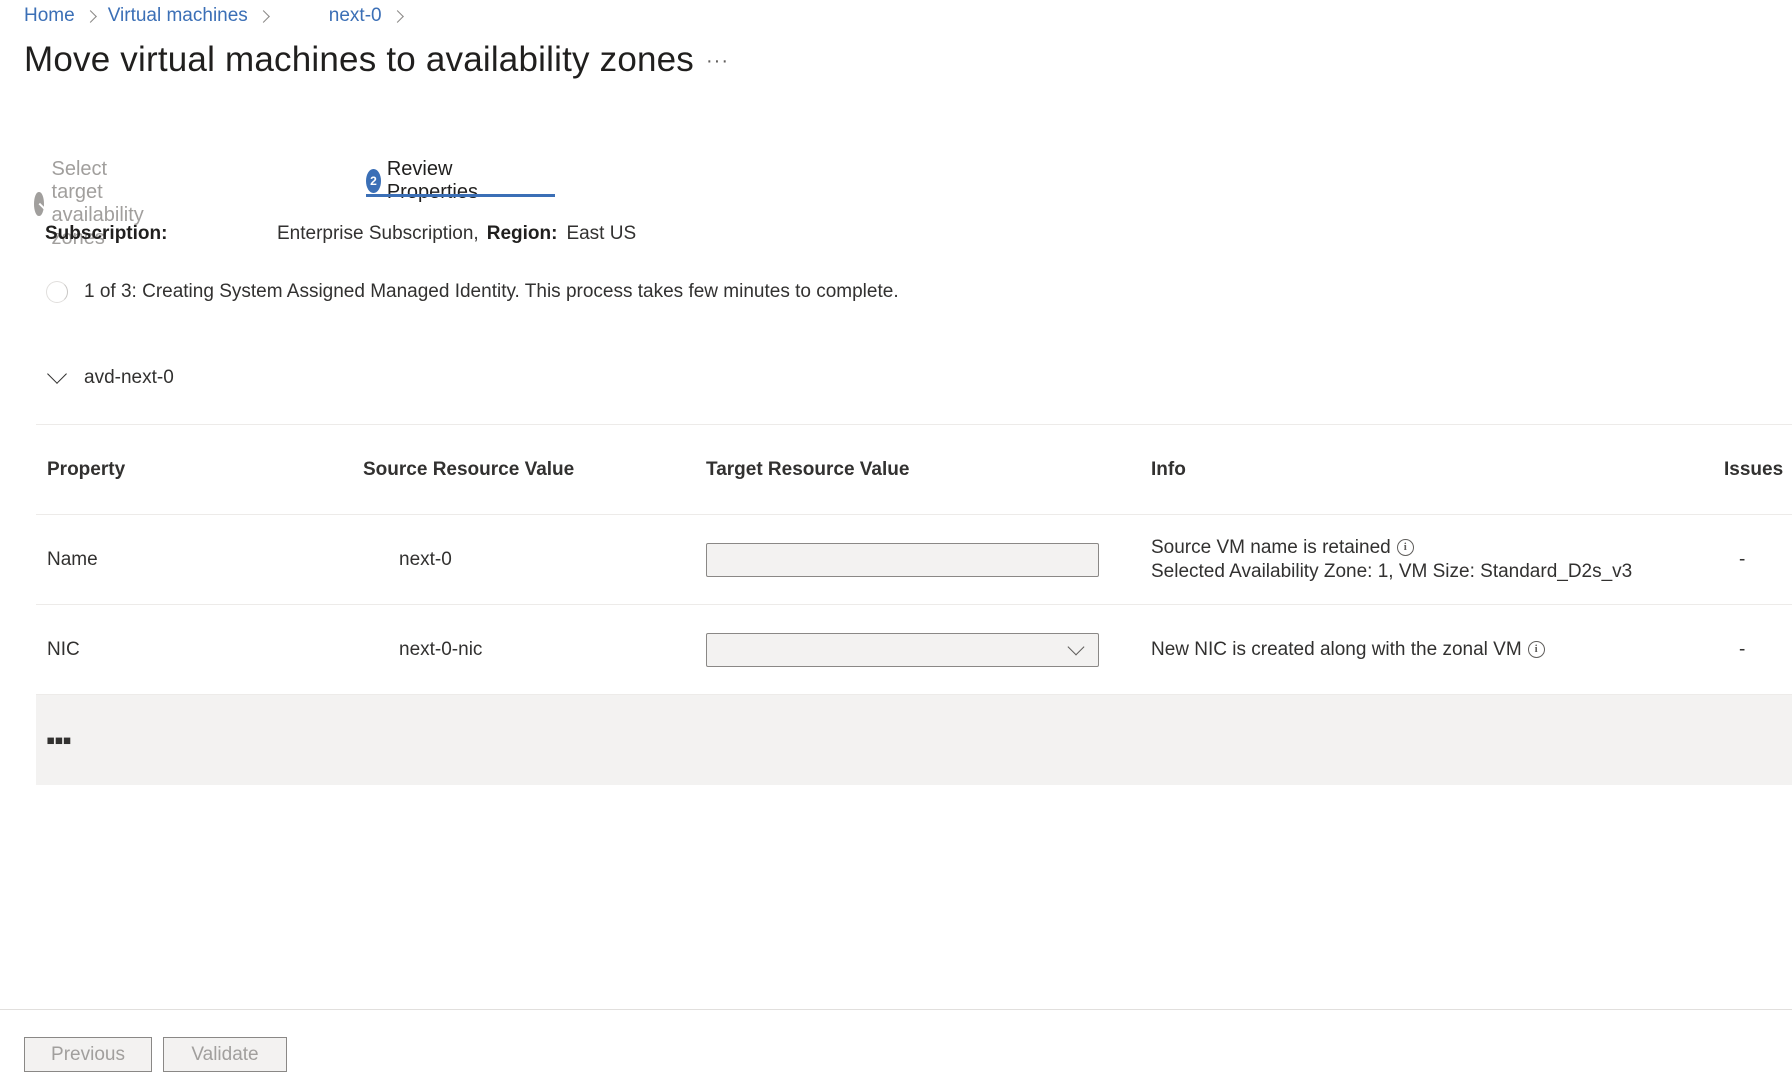 This screenshot has height=1080, width=1792. I want to click on info-line: Source VM name is retained i, so click(1391, 548).